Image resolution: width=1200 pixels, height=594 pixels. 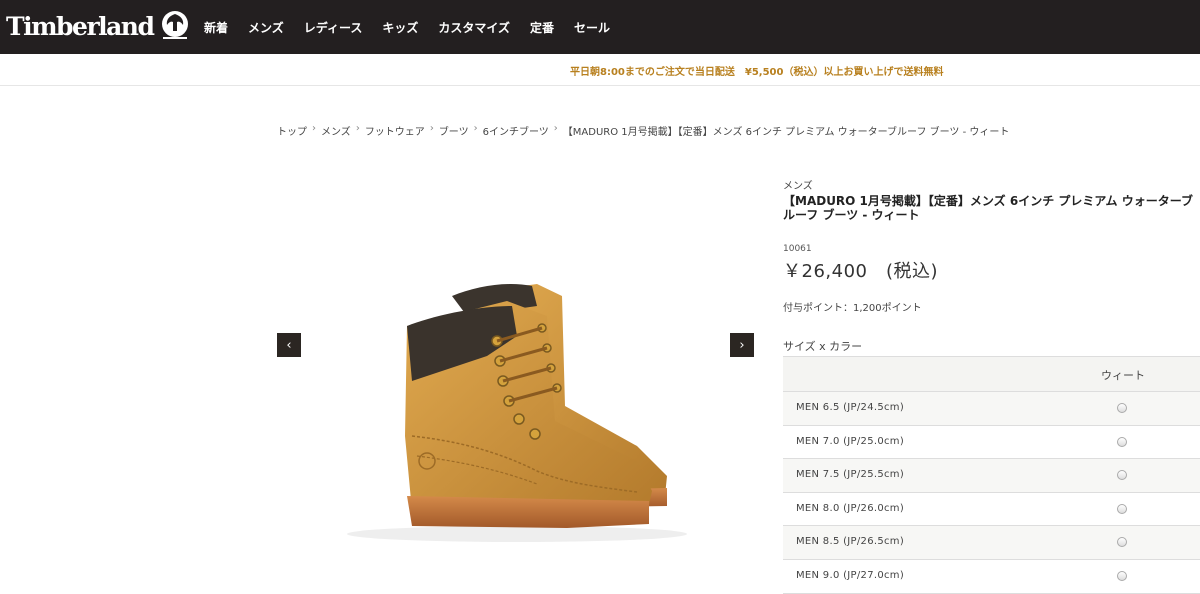 I want to click on size-label: MEN 8.0 (JP/26.0cm), so click(x=850, y=508).